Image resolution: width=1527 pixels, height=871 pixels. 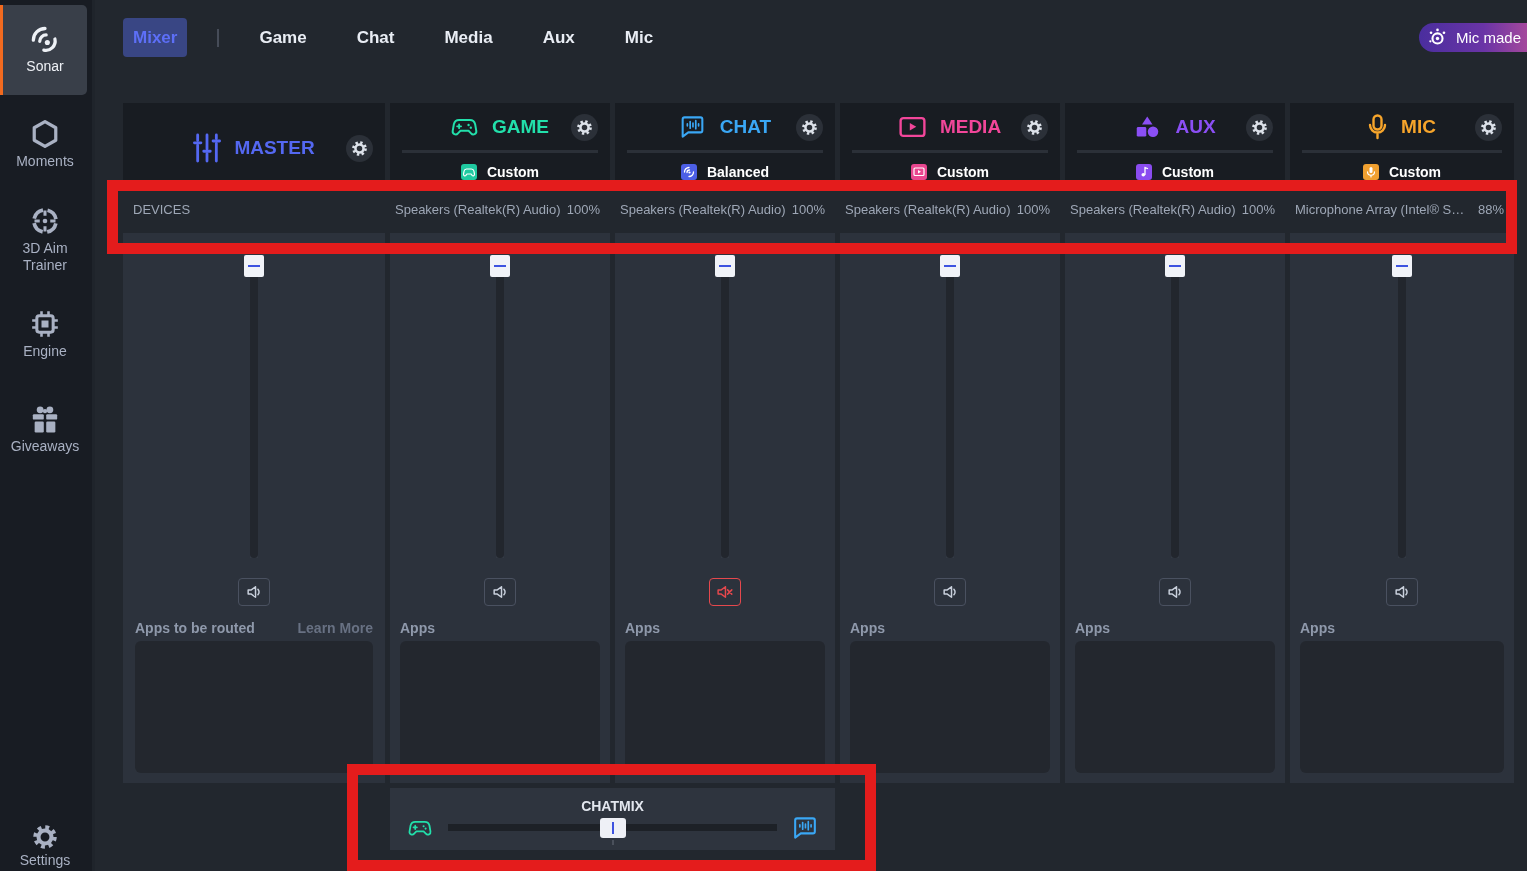 I want to click on chip-icon, so click(x=45, y=324).